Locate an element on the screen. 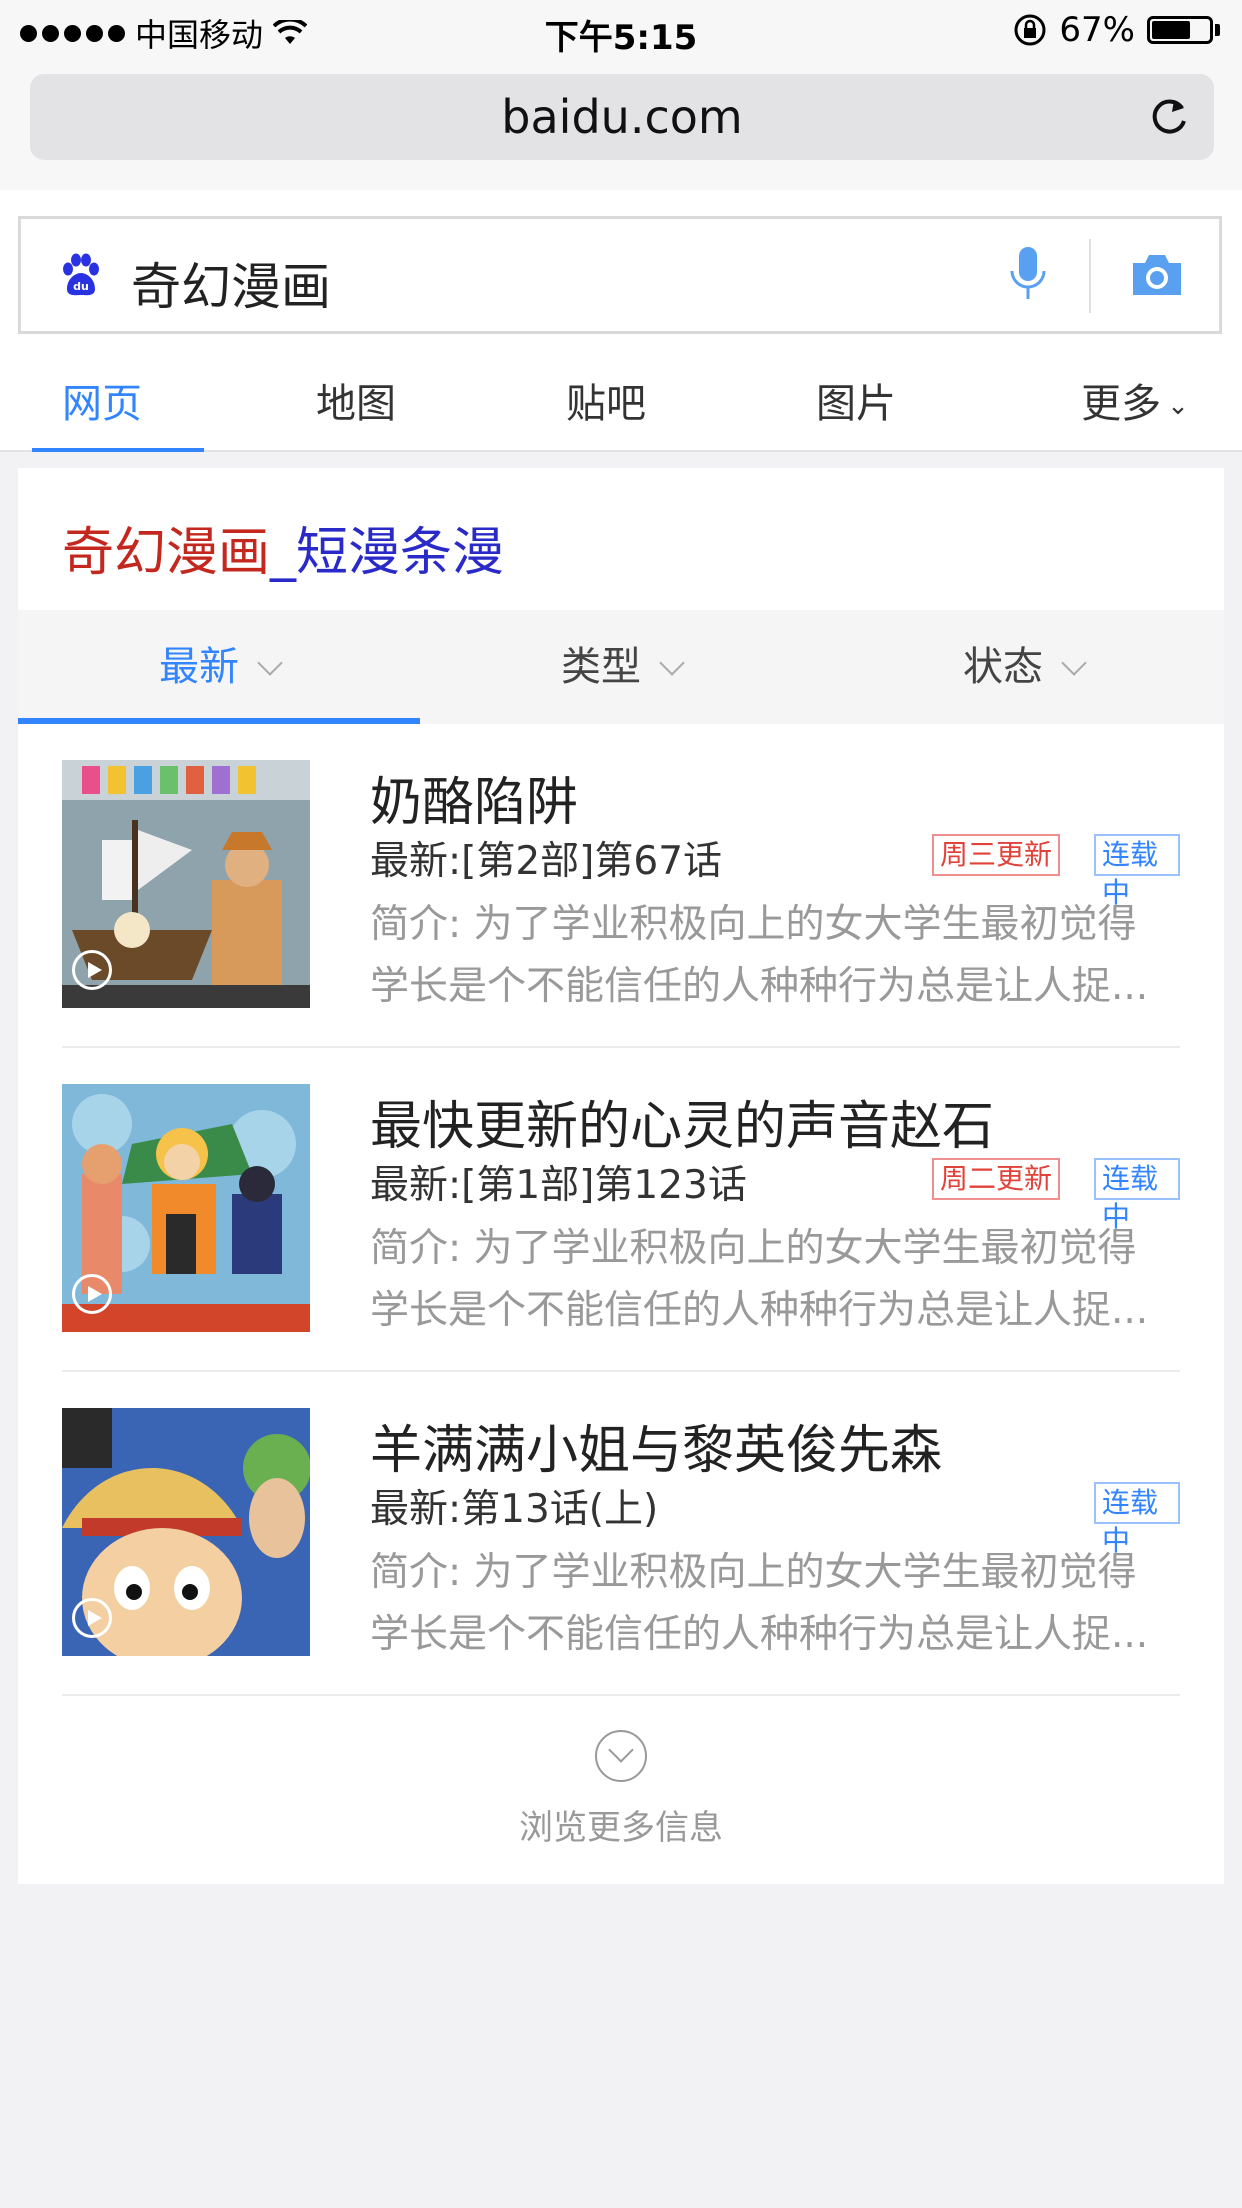 The height and width of the screenshot is (2208, 1242). browser-address-area: baidu.com is located at coordinates (621, 126).